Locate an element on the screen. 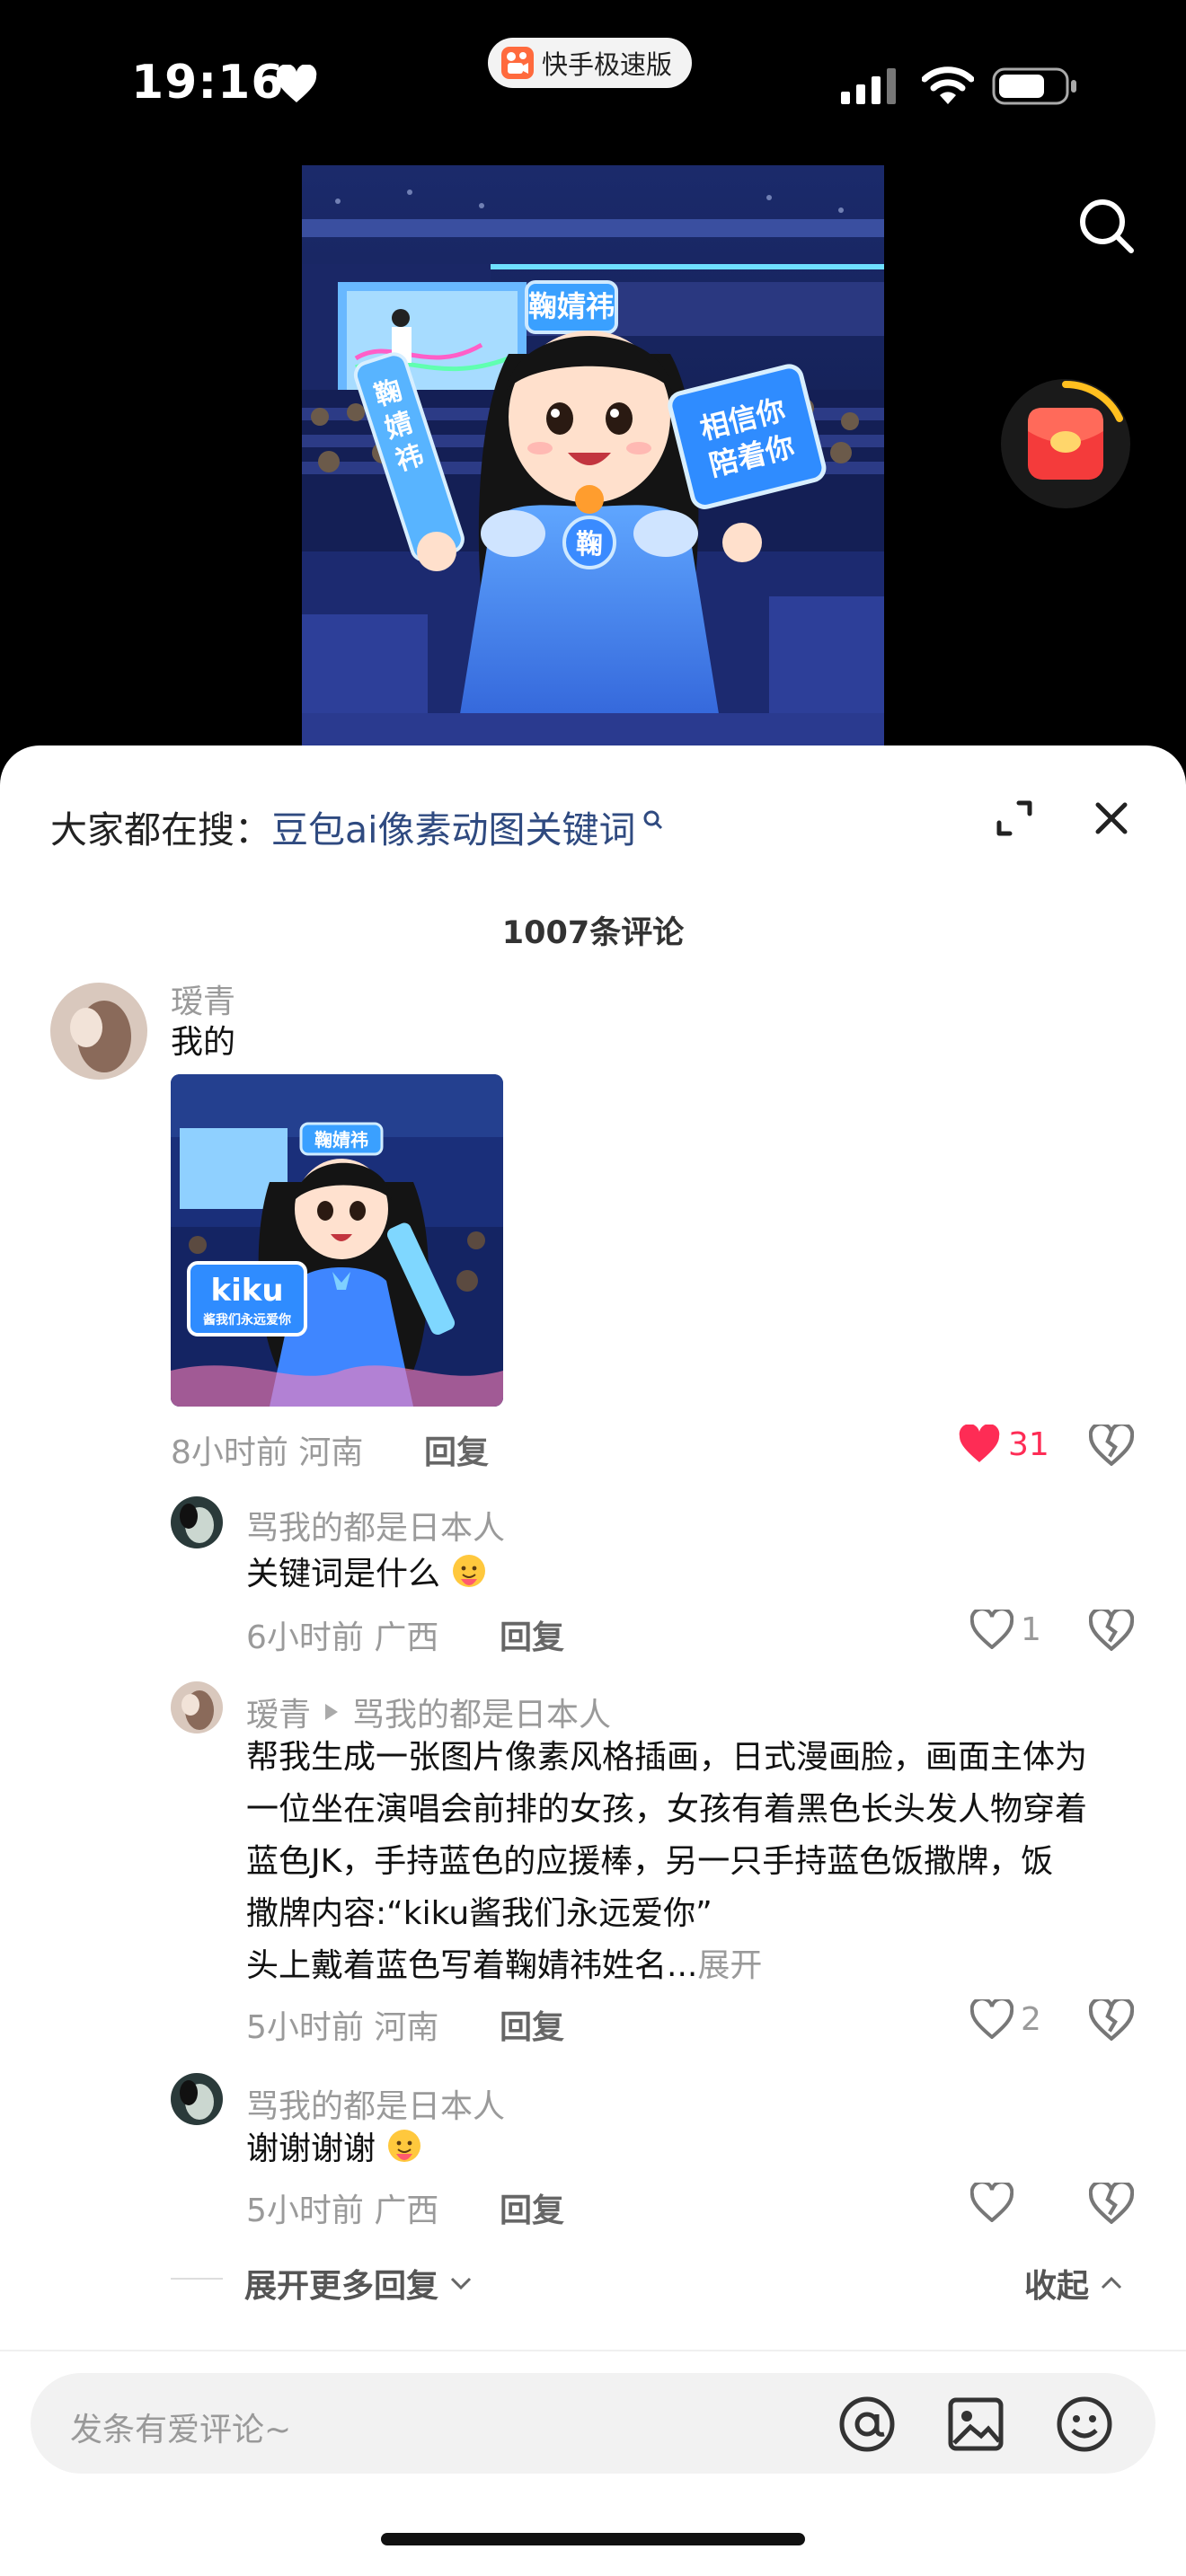  mention-icon is located at coordinates (867, 2424).